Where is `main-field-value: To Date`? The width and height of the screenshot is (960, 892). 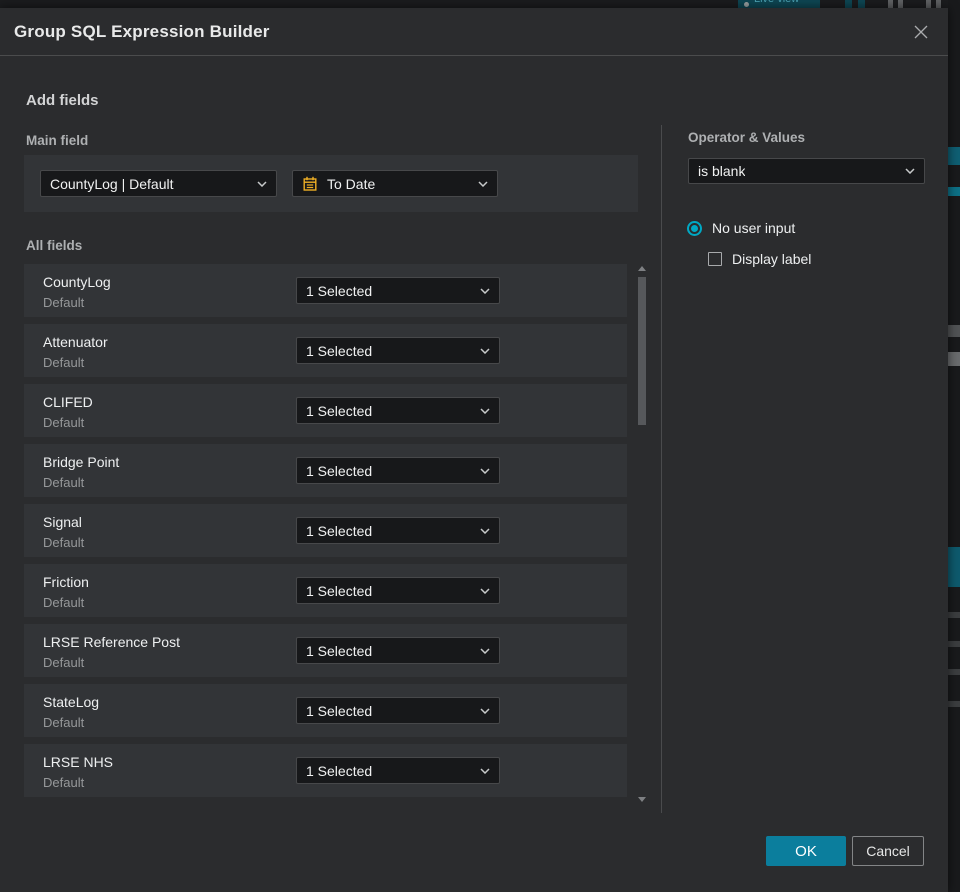 main-field-value: To Date is located at coordinates (351, 183).